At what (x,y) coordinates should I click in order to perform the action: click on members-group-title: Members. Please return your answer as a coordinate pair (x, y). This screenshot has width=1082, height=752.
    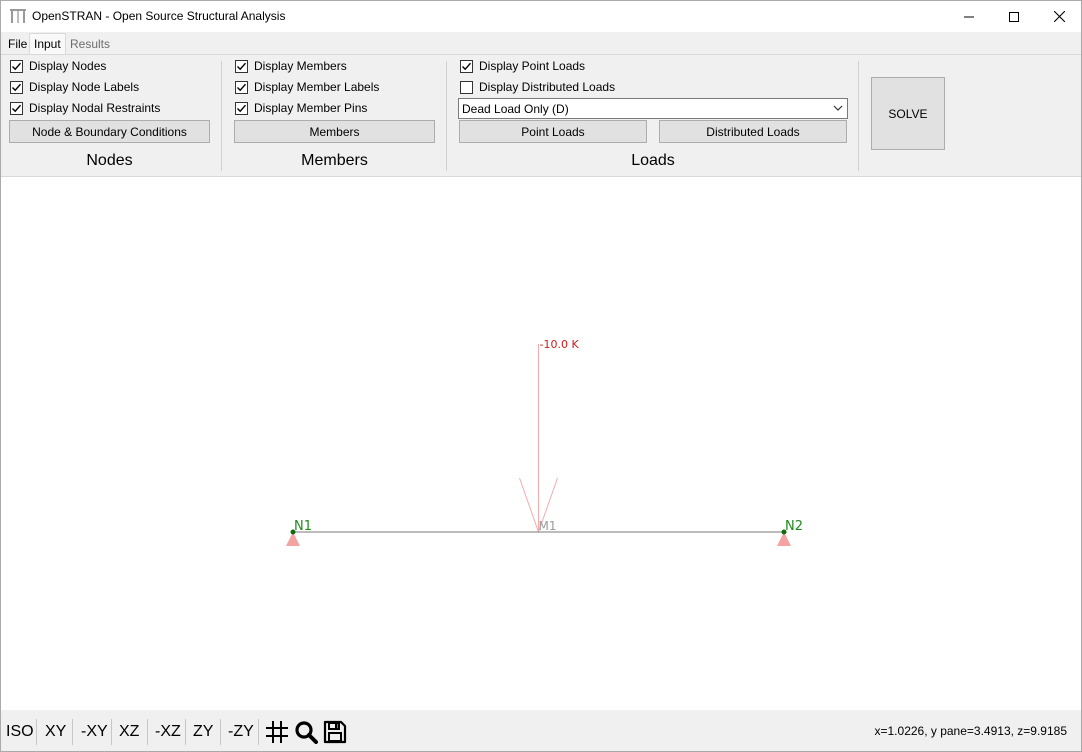
    Looking at the image, I should click on (334, 160).